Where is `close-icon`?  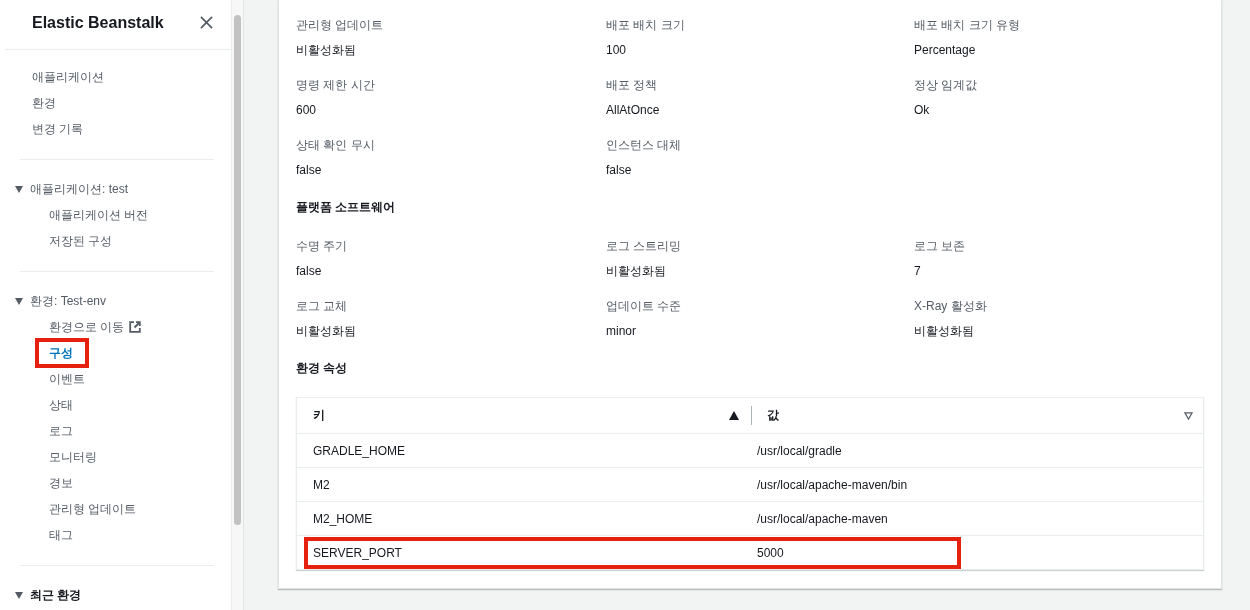
close-icon is located at coordinates (206, 22).